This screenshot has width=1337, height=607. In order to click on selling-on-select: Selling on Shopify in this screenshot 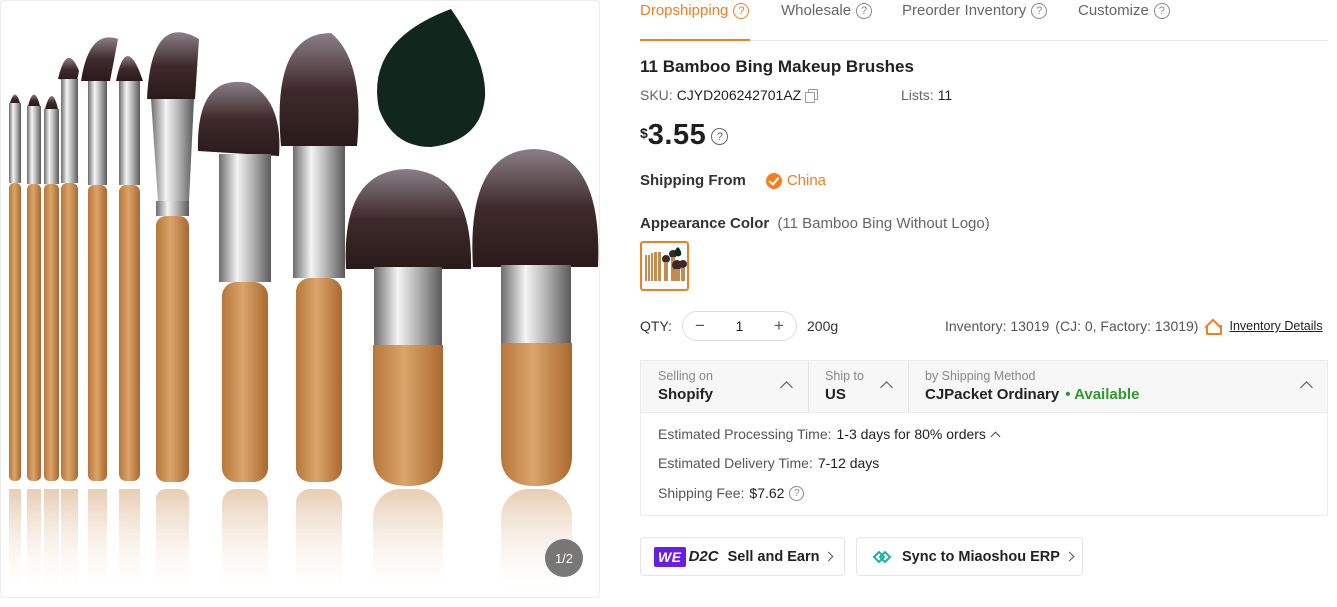, I will do `click(724, 387)`.